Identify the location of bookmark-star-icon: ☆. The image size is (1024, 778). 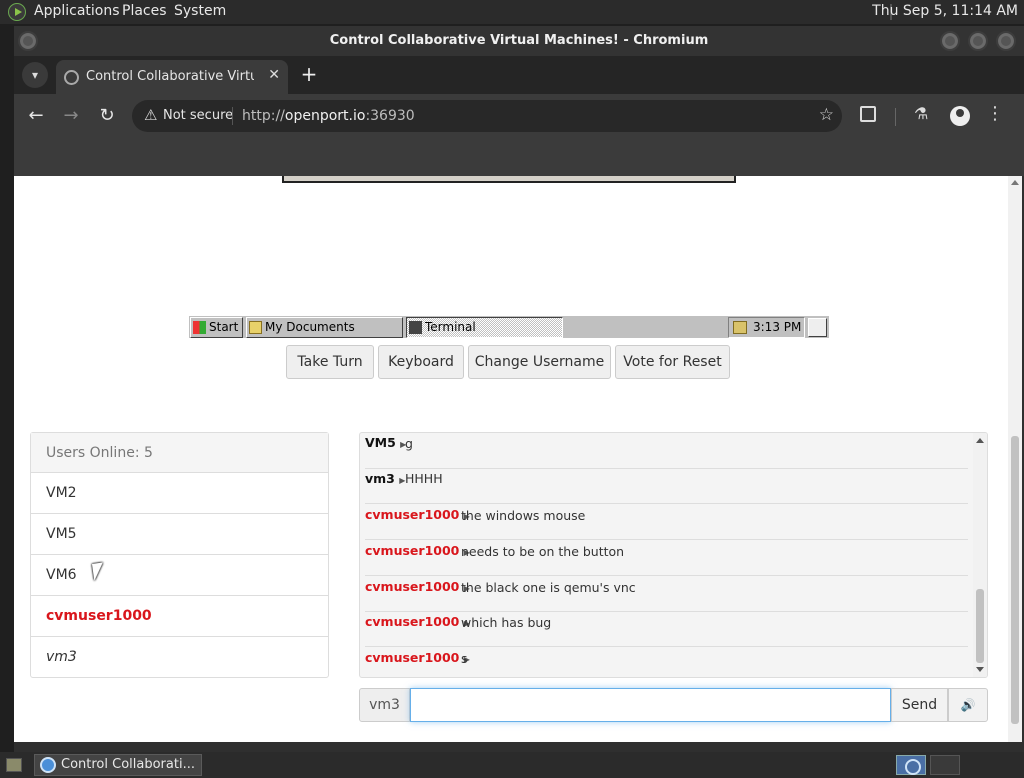
(826, 115).